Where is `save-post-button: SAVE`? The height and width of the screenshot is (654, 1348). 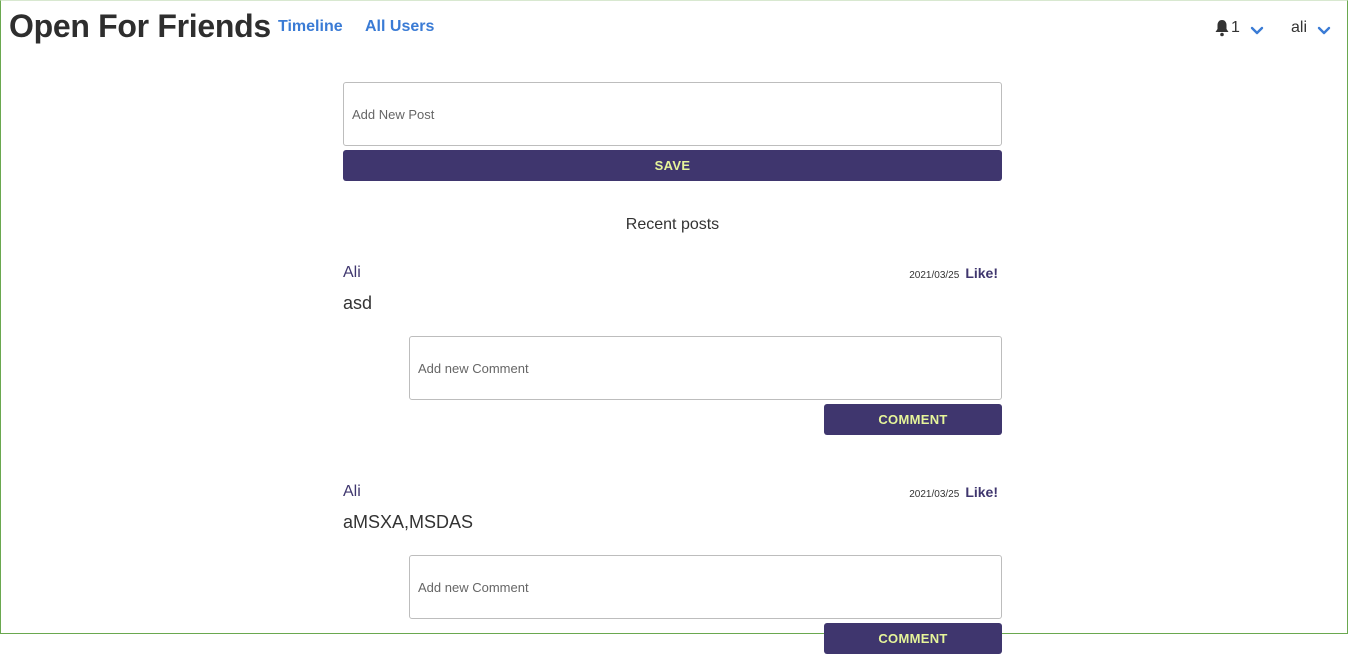
save-post-button: SAVE is located at coordinates (672, 165).